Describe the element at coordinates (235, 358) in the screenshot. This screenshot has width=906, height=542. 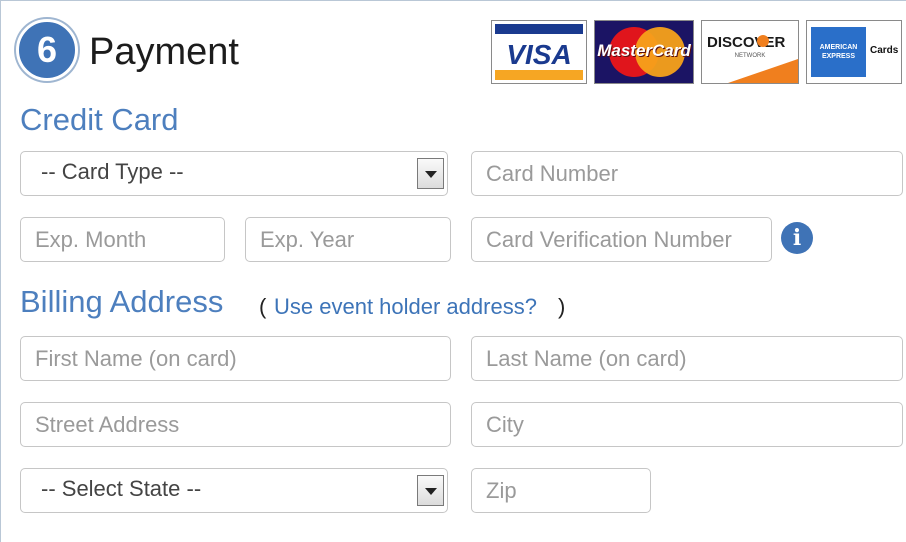
I see `first-name-input` at that location.